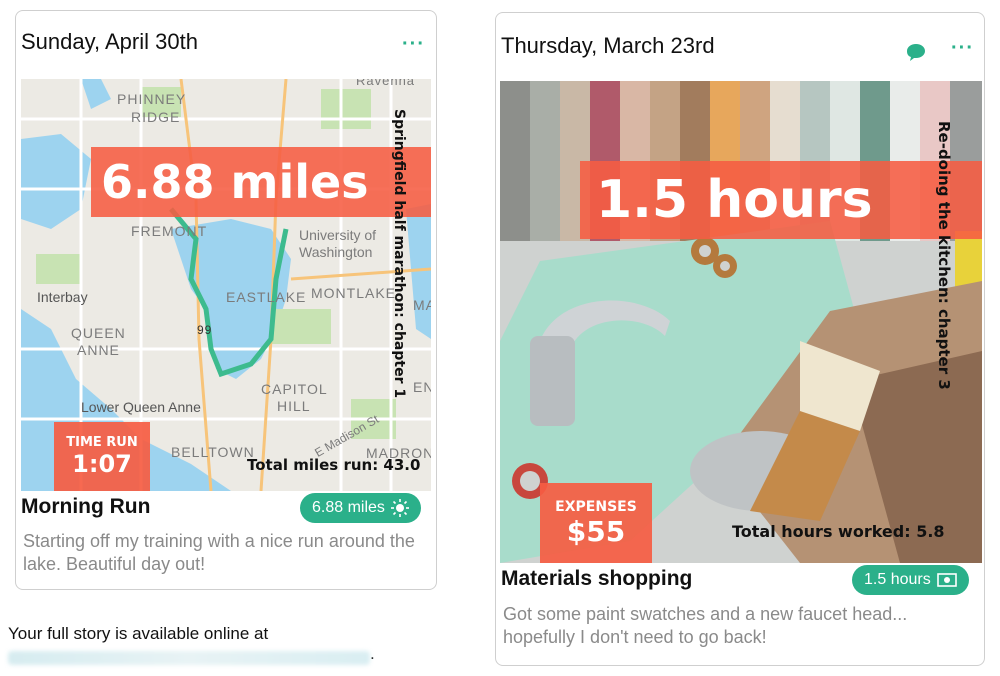  I want to click on map-label: RIDGE, so click(156, 117).